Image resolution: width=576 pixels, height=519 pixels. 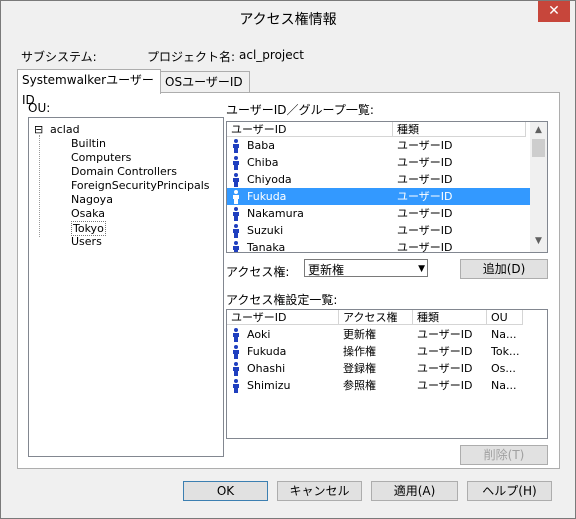 I want to click on user-list-label: ユーザーID／グループ一覧:, so click(x=300, y=110).